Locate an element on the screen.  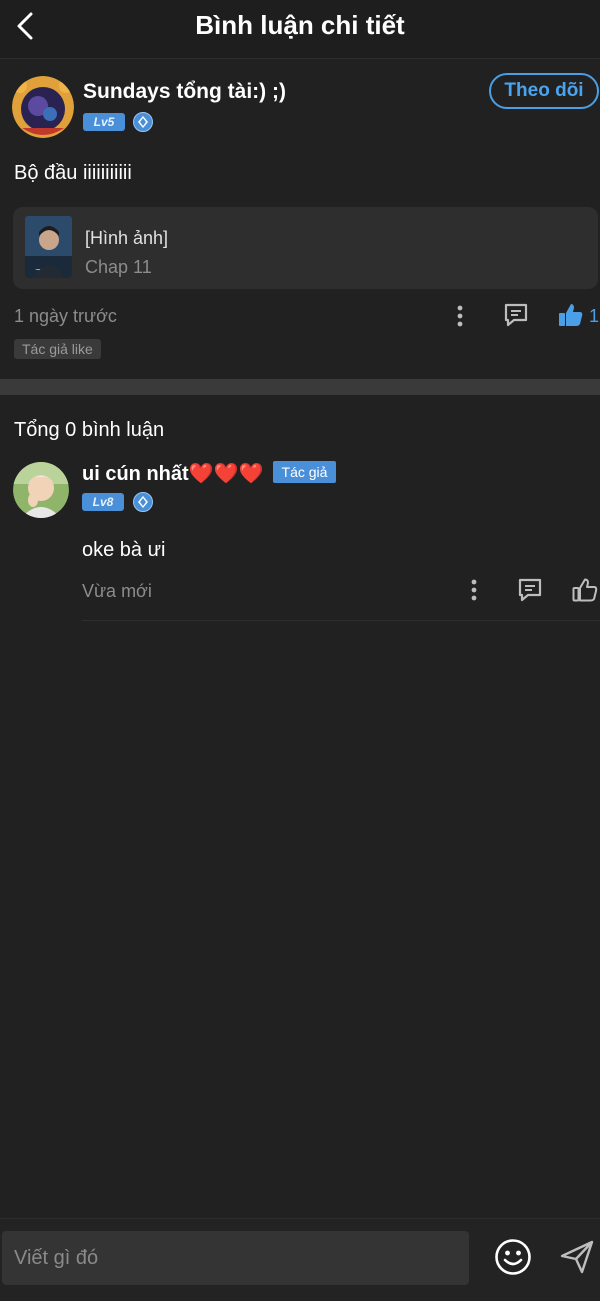
reference-chapter: Chap 11 is located at coordinates (118, 267).